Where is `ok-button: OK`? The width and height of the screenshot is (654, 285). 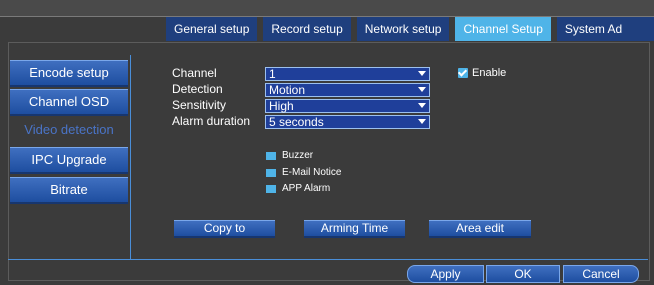
ok-button: OK is located at coordinates (523, 274).